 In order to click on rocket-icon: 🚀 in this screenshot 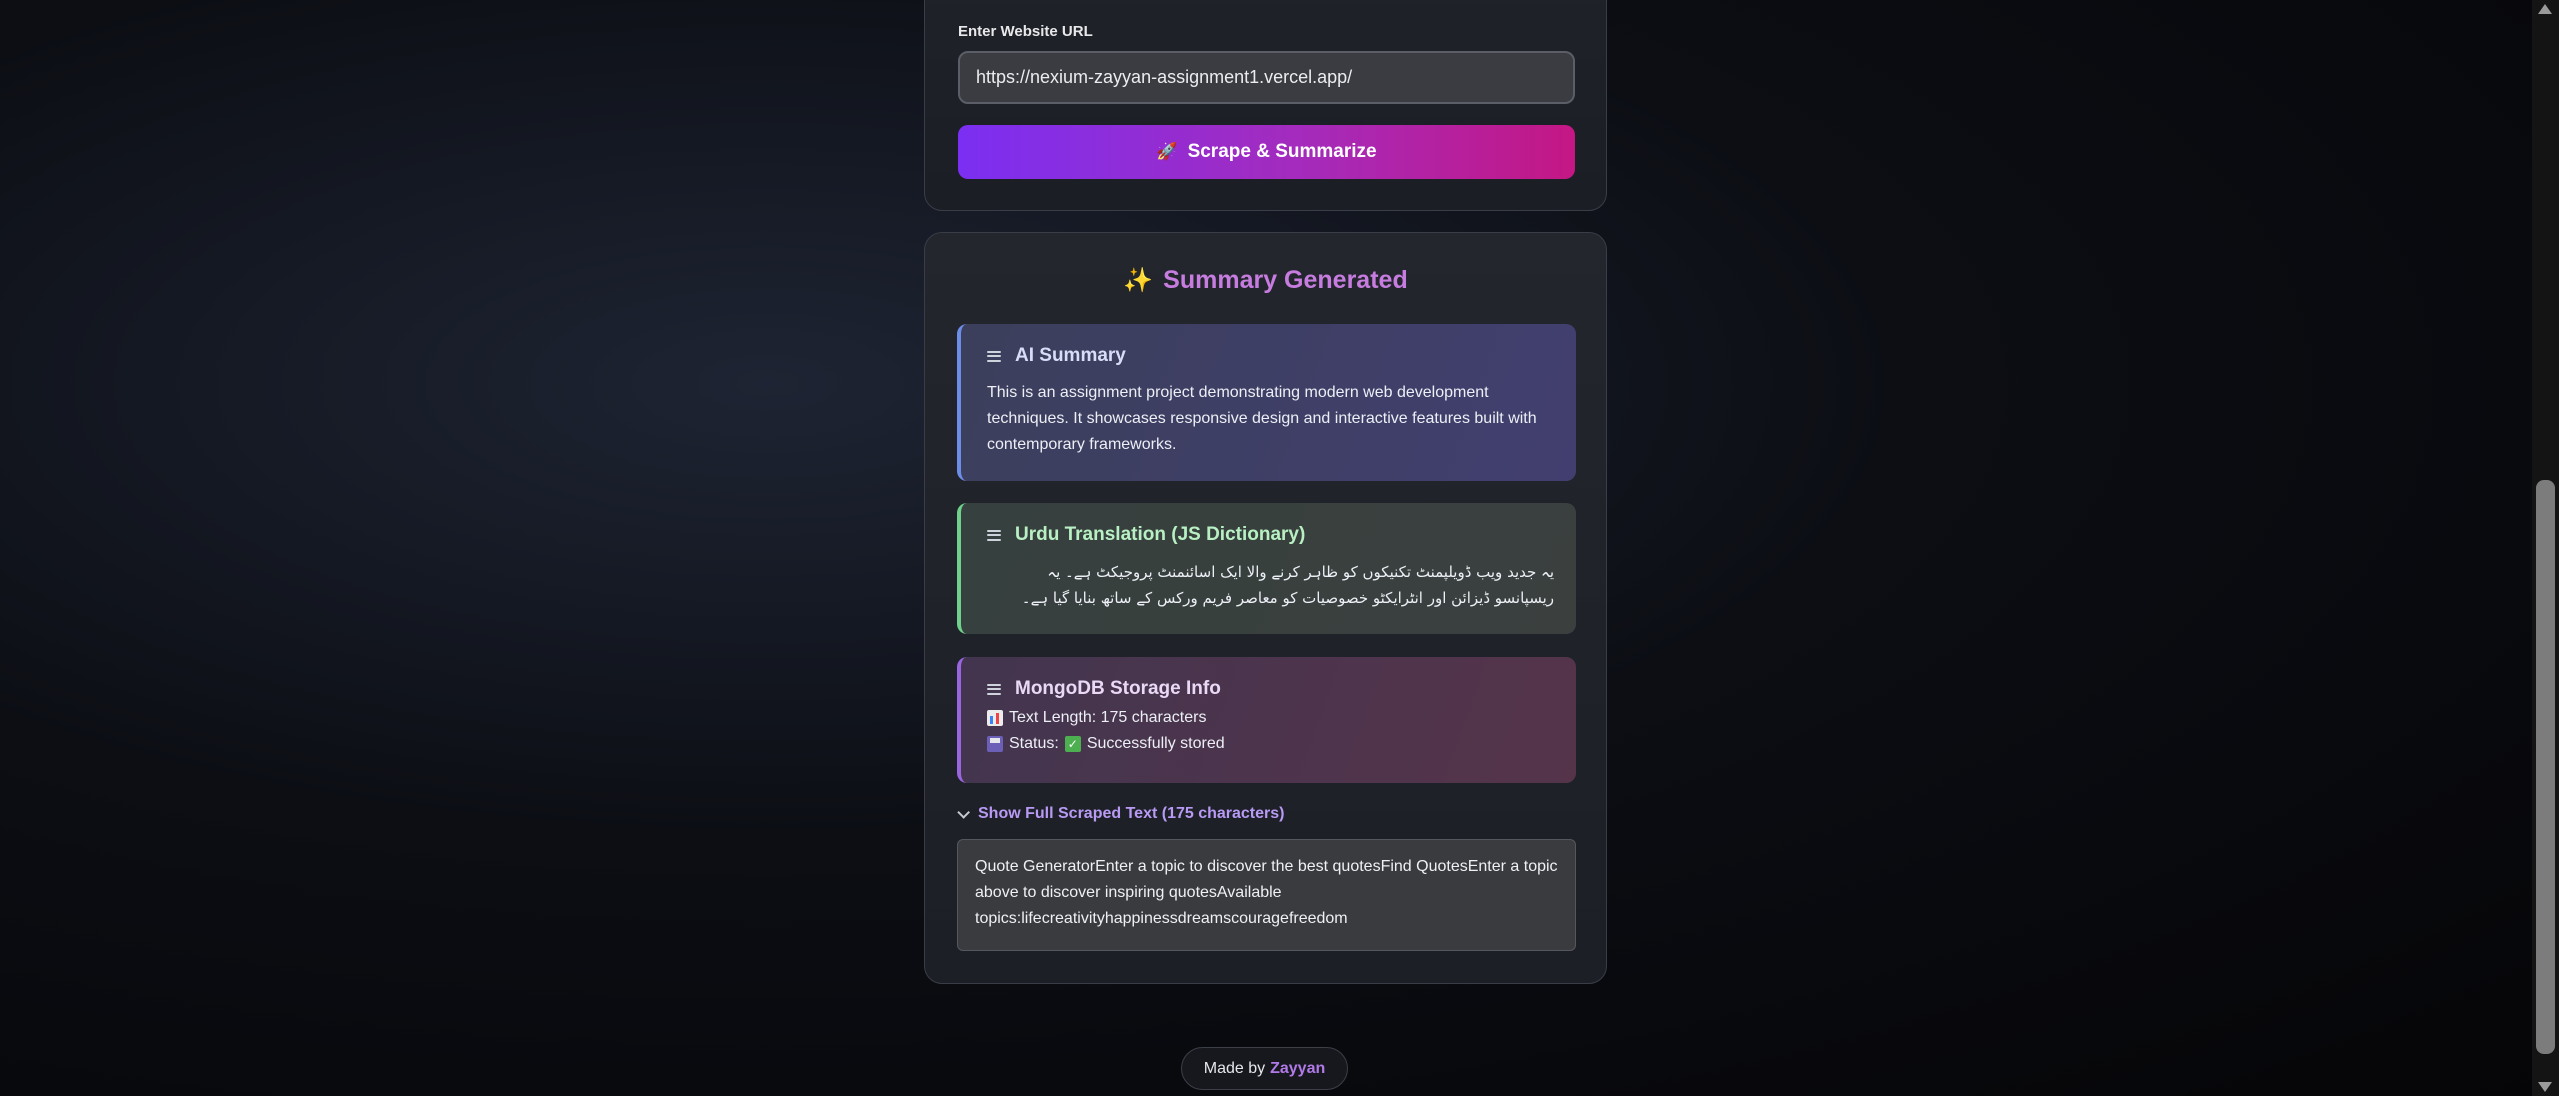, I will do `click(1167, 151)`.